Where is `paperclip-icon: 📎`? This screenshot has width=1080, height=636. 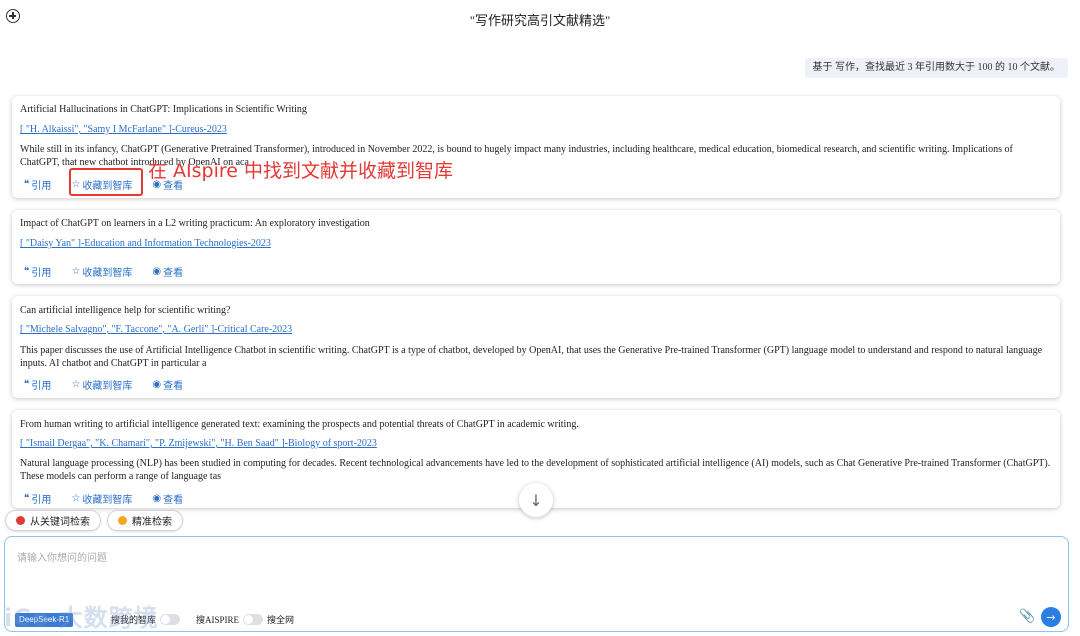 paperclip-icon: 📎 is located at coordinates (1027, 616).